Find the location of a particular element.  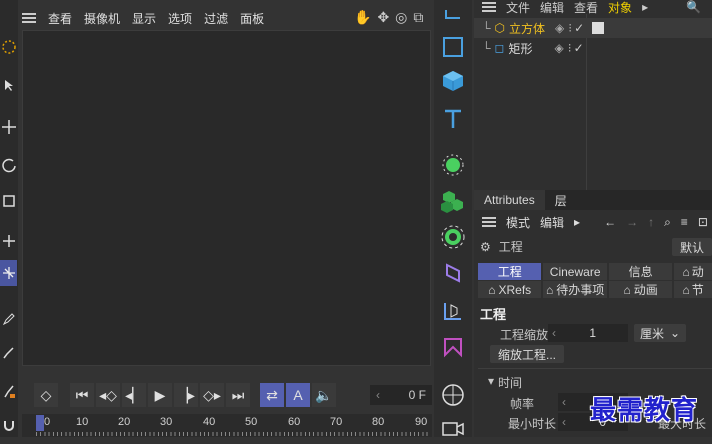

tick-label: 10 is located at coordinates (82, 422).